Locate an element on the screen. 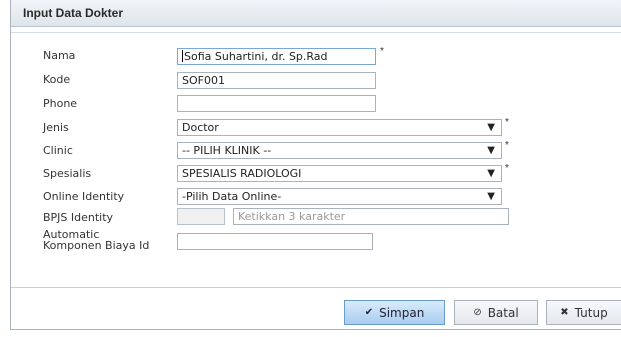  clinic-label: Clinic is located at coordinates (58, 150).